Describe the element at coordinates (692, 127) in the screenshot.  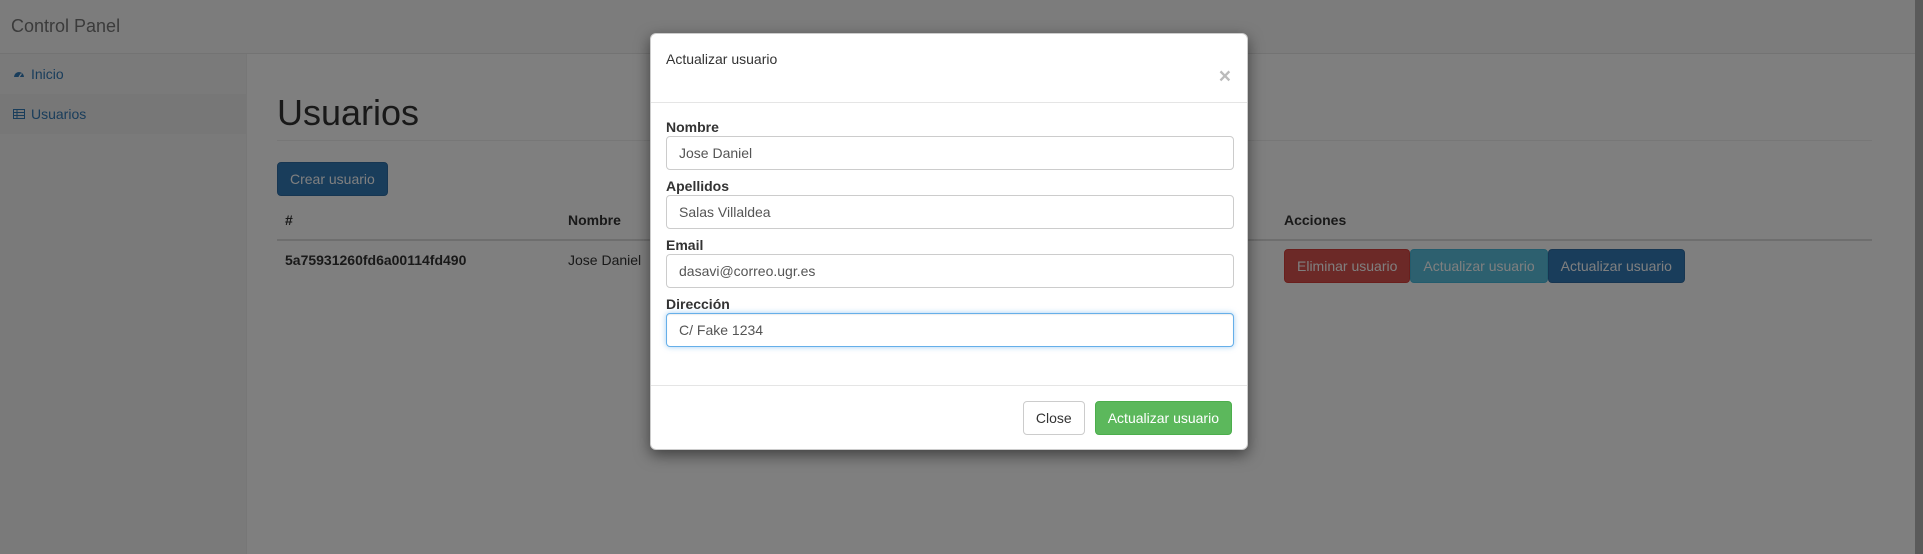
I see `field-label: Nombre` at that location.